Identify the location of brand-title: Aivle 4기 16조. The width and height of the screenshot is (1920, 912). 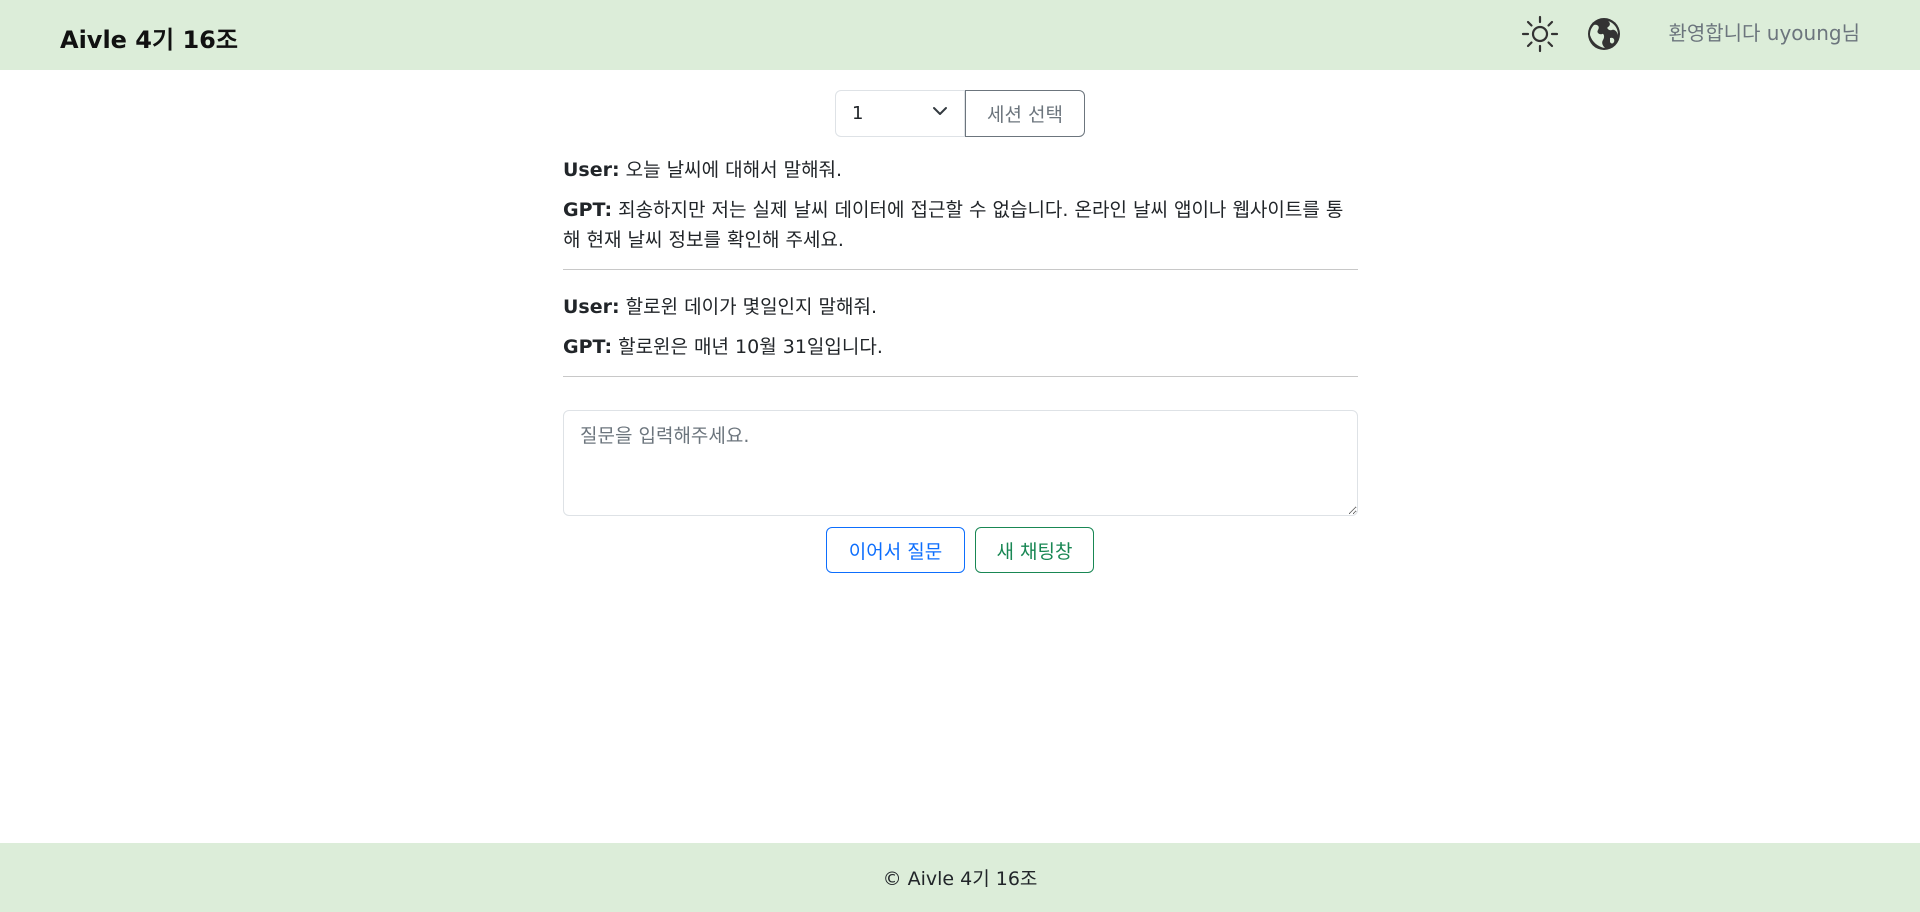
(149, 37).